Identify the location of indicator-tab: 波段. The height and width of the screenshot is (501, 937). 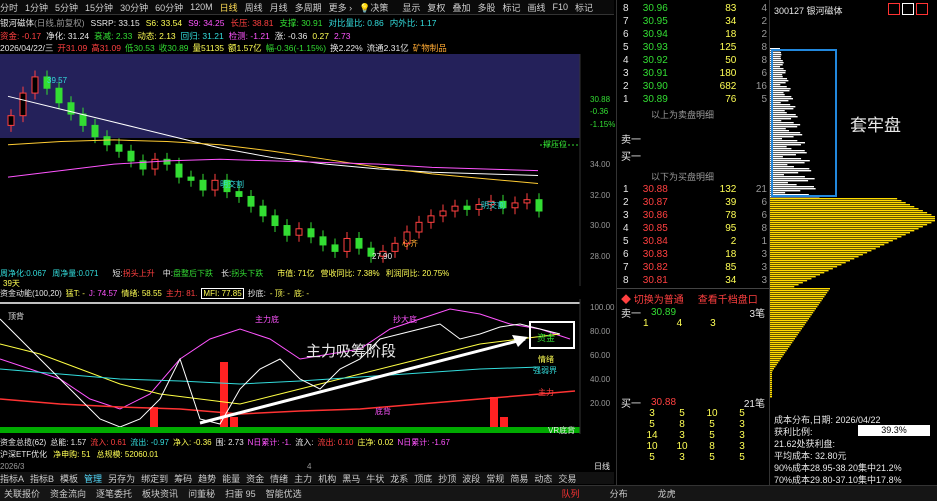
(471, 478).